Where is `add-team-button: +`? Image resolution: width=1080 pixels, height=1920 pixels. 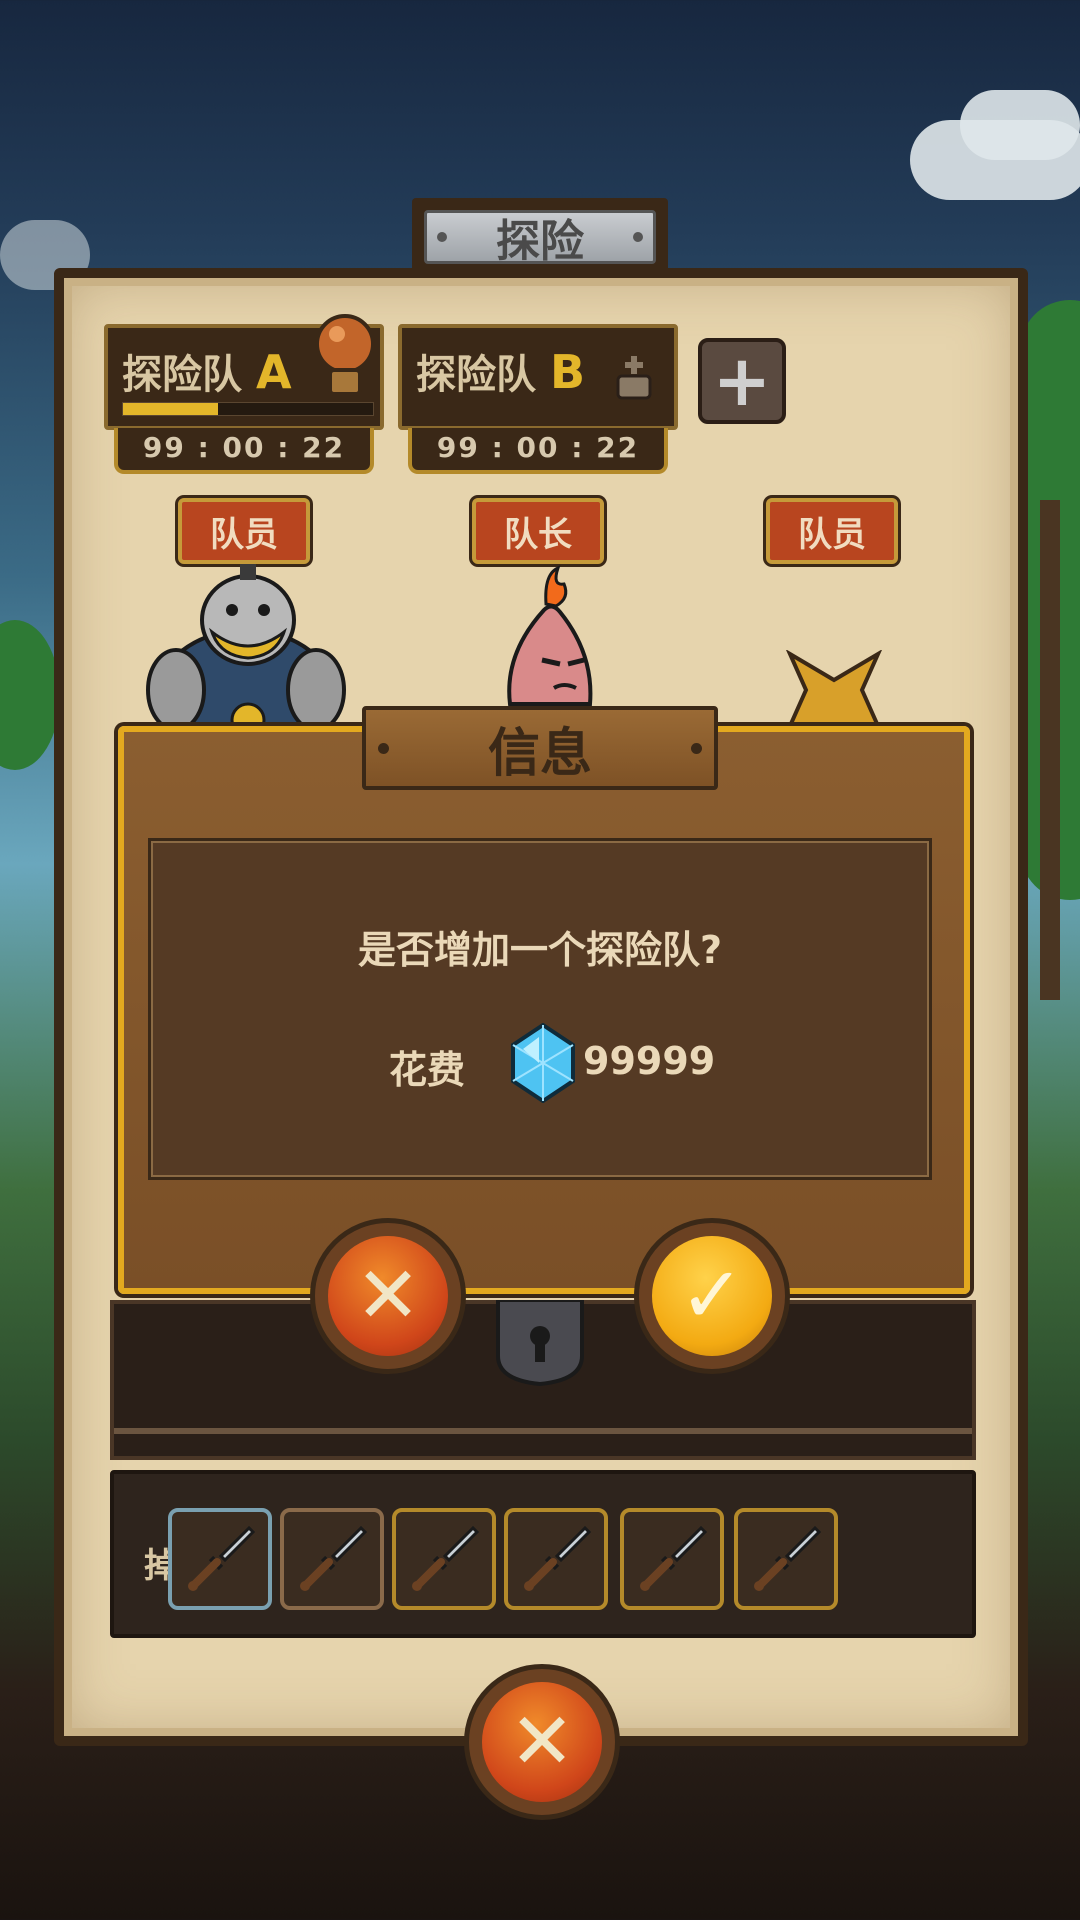
add-team-button: + is located at coordinates (742, 381).